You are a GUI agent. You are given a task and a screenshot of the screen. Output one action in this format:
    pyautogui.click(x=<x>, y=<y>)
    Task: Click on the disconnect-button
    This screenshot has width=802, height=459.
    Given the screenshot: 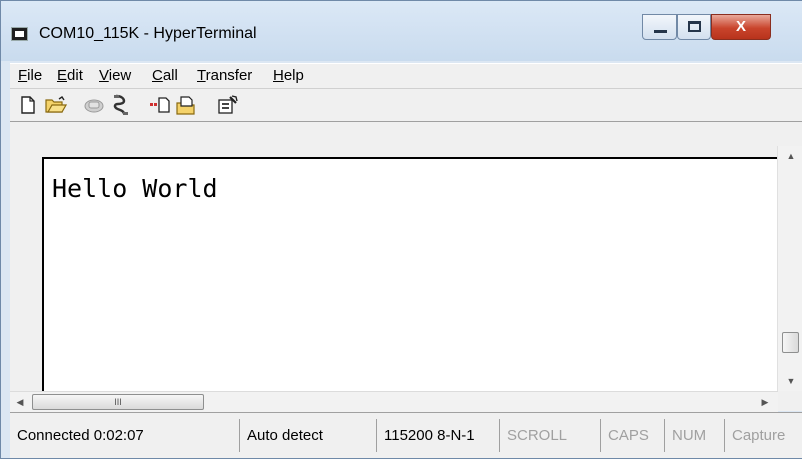 What is the action you would take?
    pyautogui.click(x=121, y=105)
    